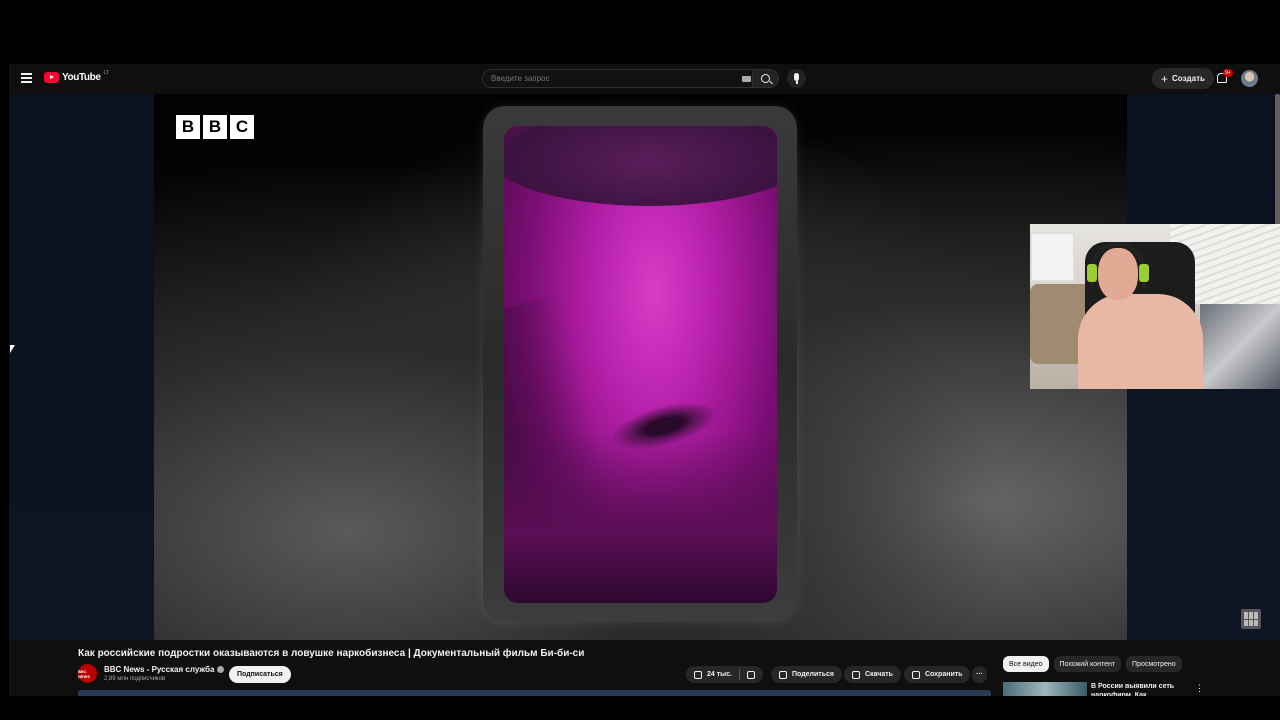 The height and width of the screenshot is (720, 1280). I want to click on ambient-left, so click(81, 367).